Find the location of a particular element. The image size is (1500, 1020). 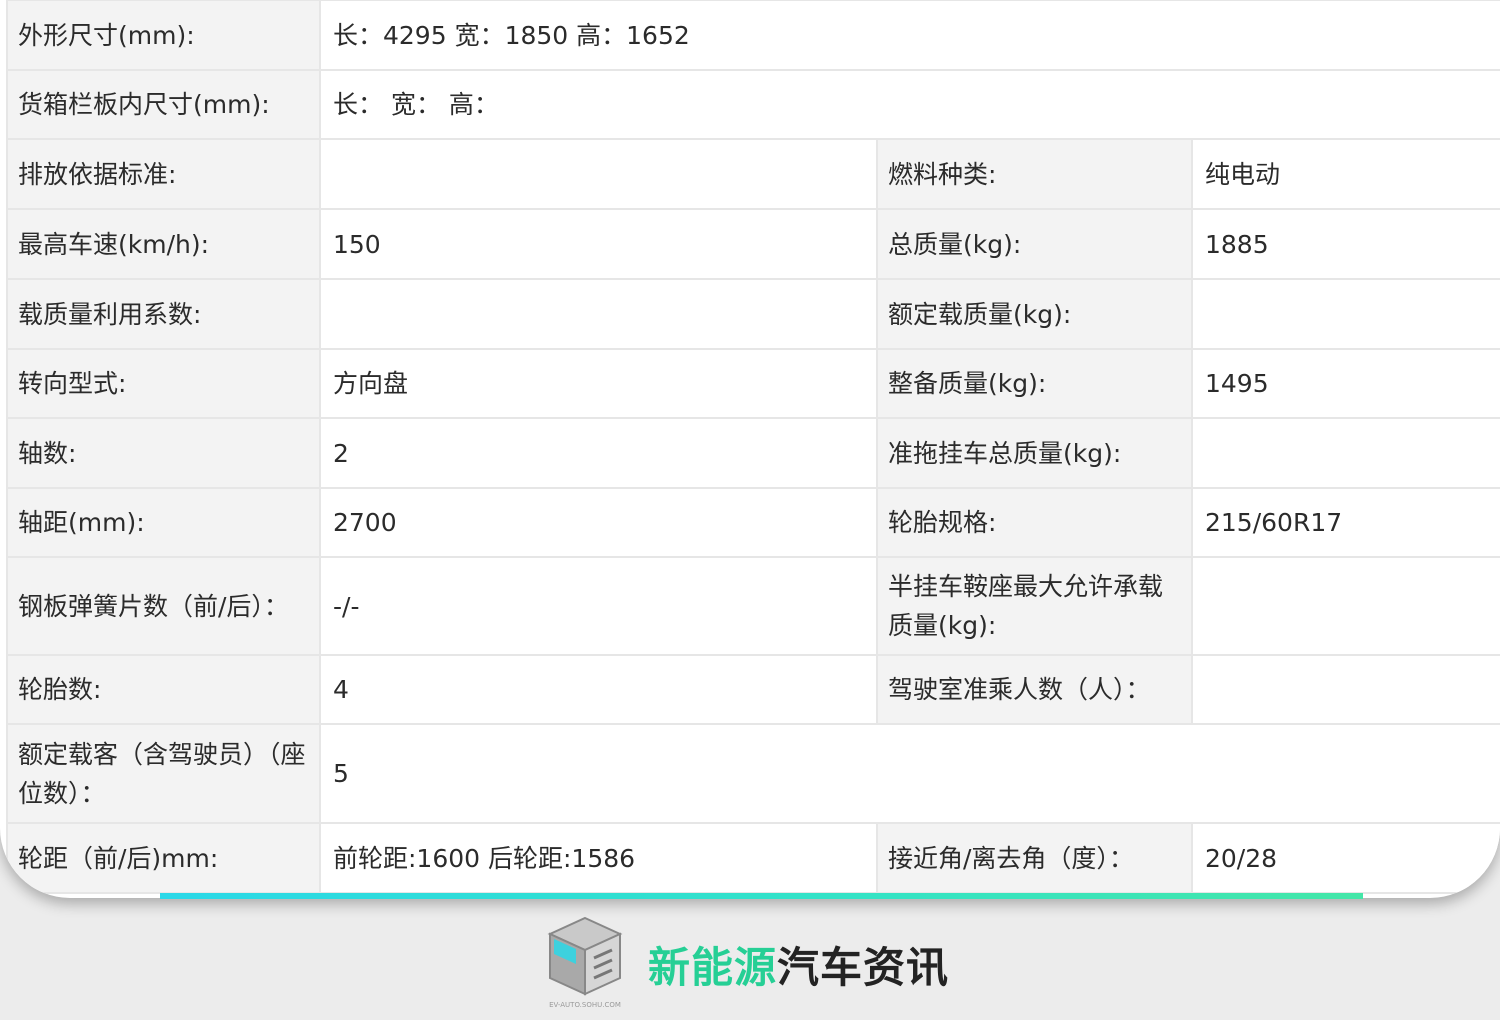

spec-label: 额定载质量(kg): is located at coordinates (1034, 314).